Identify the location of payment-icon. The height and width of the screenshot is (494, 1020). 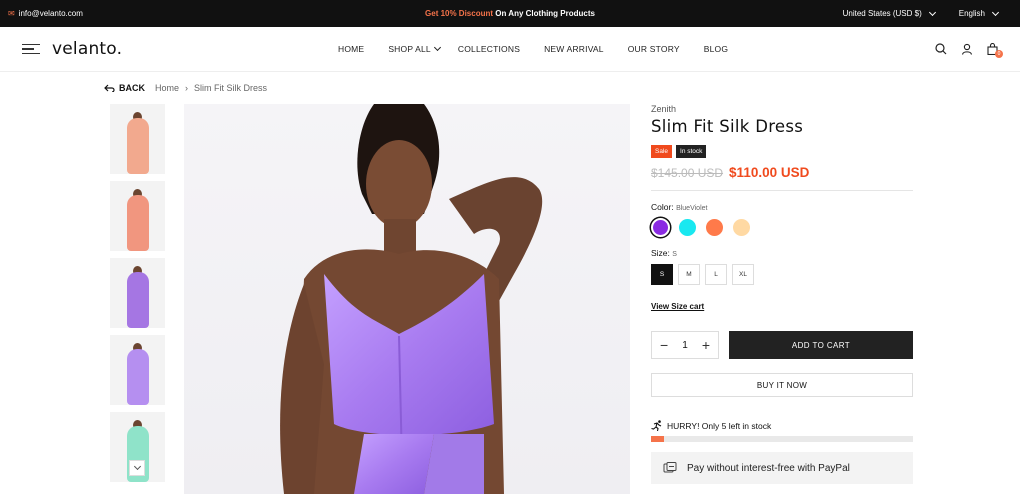
(670, 467).